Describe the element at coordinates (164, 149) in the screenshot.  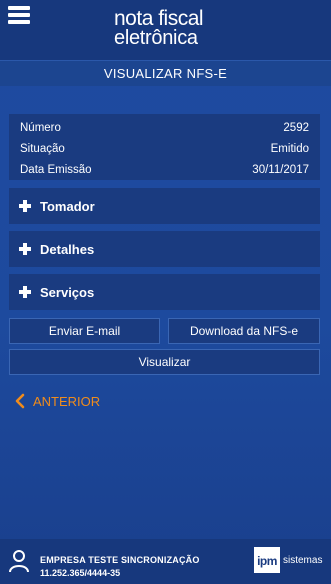
I see `info-row-situacao: Situação Emitido` at that location.